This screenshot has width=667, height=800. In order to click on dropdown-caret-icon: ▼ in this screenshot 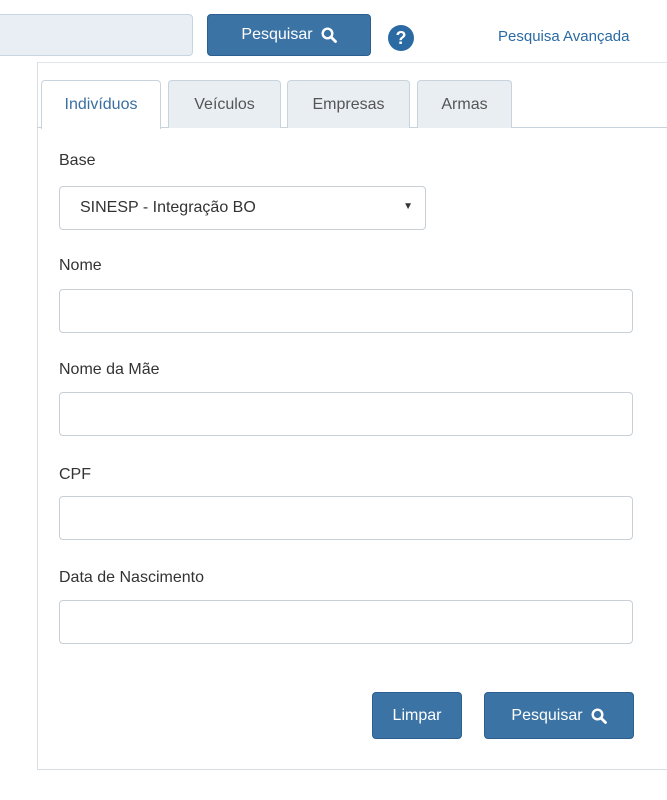, I will do `click(408, 206)`.